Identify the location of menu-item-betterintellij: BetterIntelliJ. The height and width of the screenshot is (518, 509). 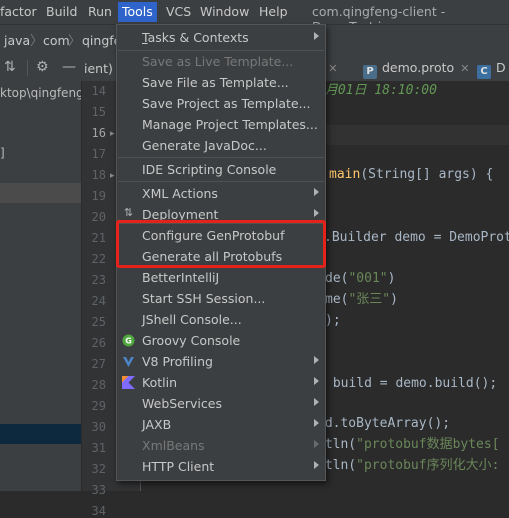
(221, 277).